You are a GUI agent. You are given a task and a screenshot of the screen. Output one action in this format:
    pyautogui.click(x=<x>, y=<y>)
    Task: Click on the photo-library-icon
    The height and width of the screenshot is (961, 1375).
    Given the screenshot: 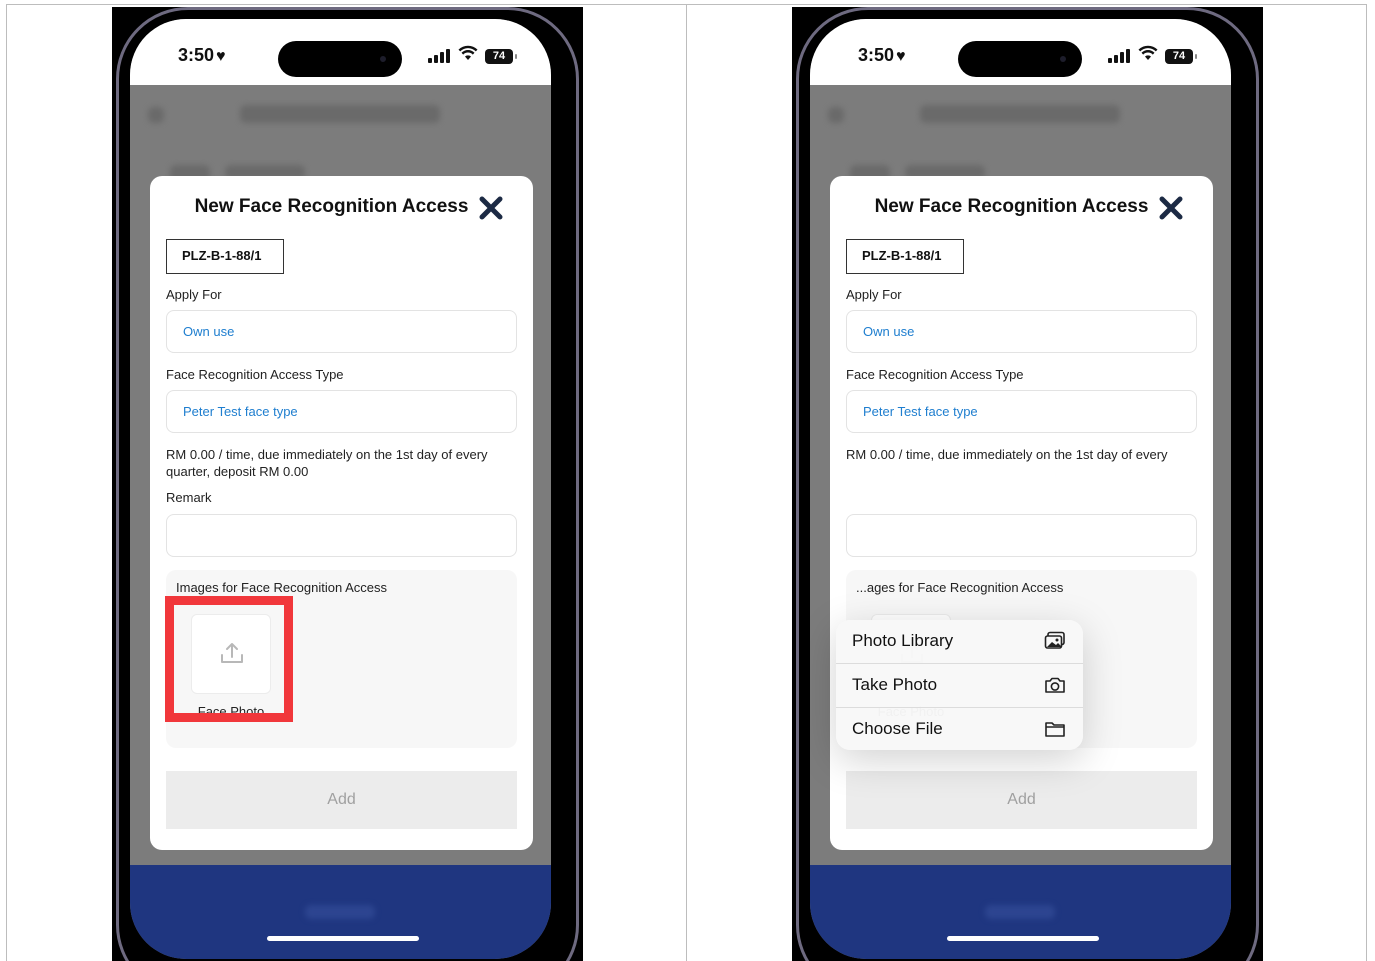 What is the action you would take?
    pyautogui.click(x=1054, y=640)
    